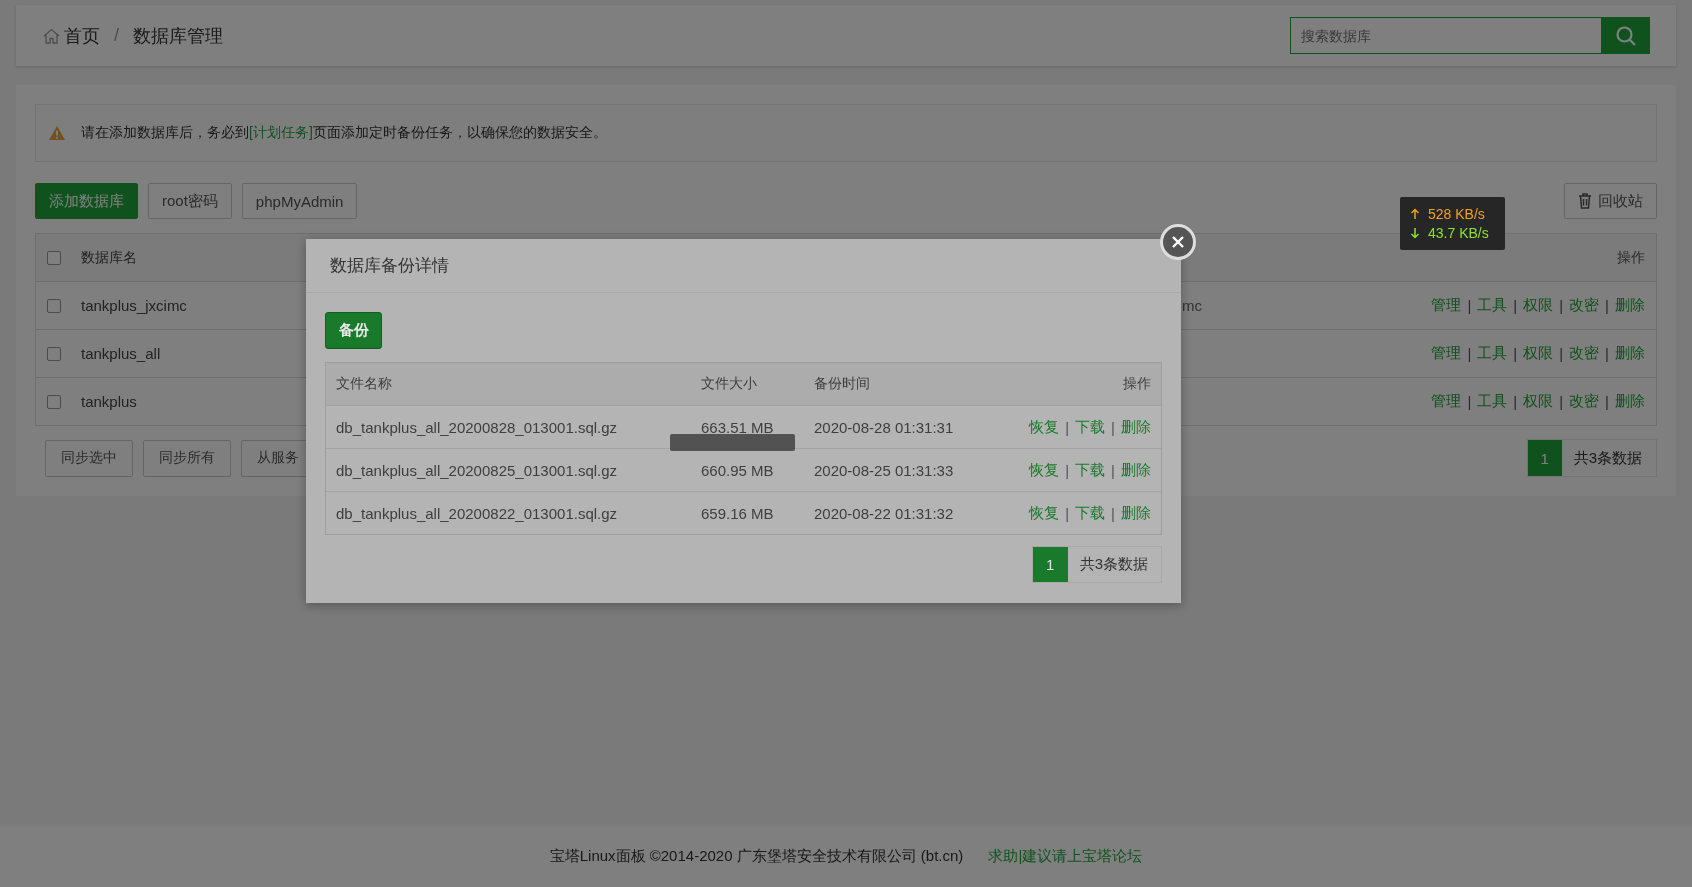 The height and width of the screenshot is (887, 1692). Describe the element at coordinates (364, 384) in the screenshot. I see `column-header: 文件名称` at that location.